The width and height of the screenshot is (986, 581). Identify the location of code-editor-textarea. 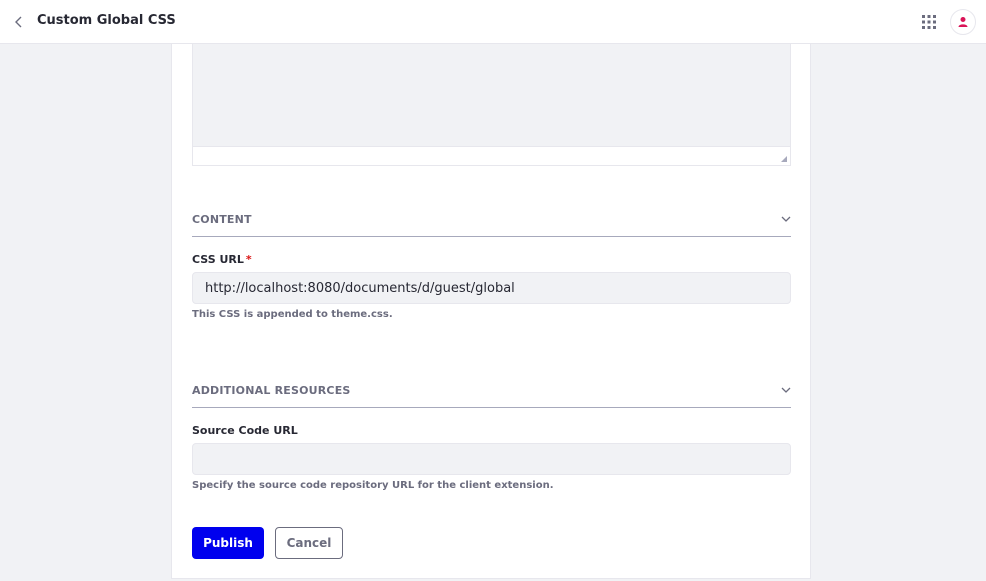
(491, 105).